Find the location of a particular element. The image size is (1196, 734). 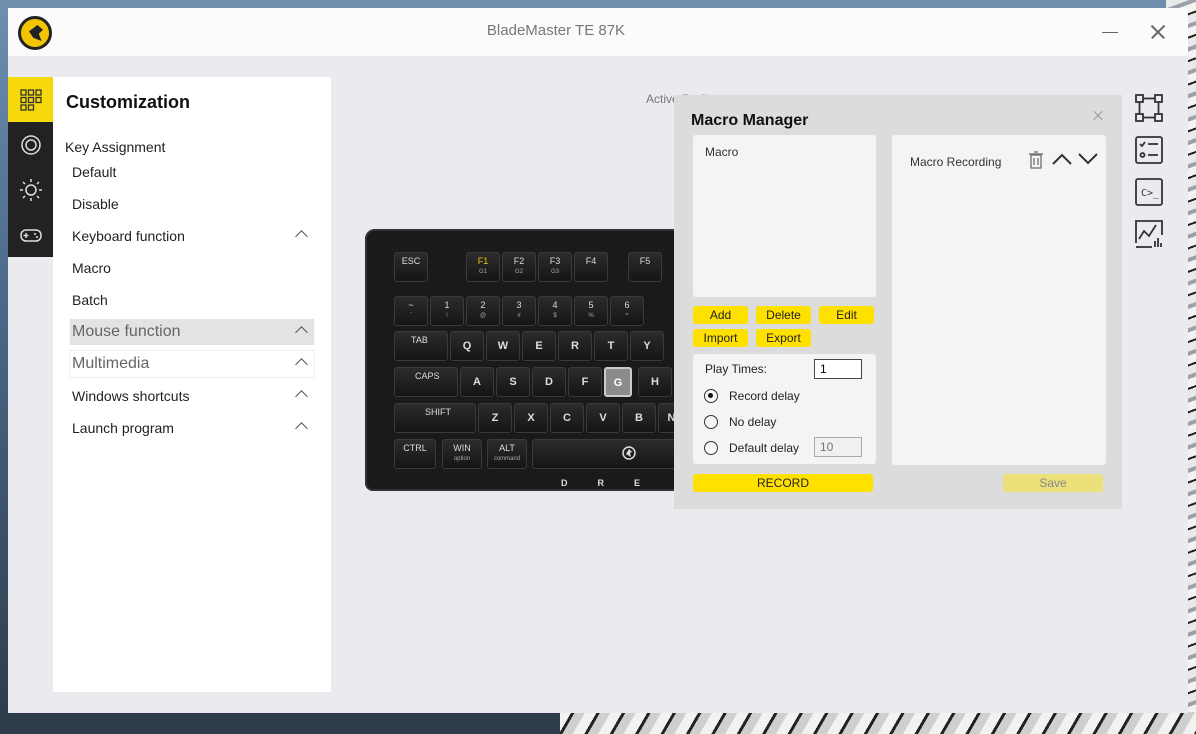

panel-title: Customization is located at coordinates (128, 102).